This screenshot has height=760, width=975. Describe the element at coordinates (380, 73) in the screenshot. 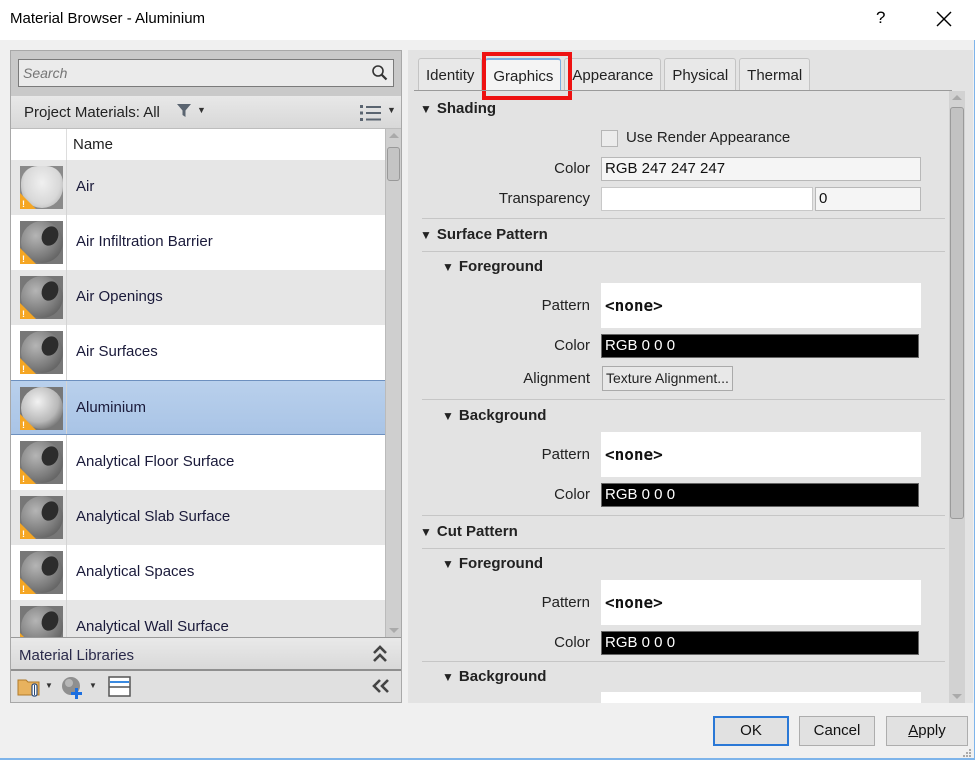

I see `search-icon` at that location.